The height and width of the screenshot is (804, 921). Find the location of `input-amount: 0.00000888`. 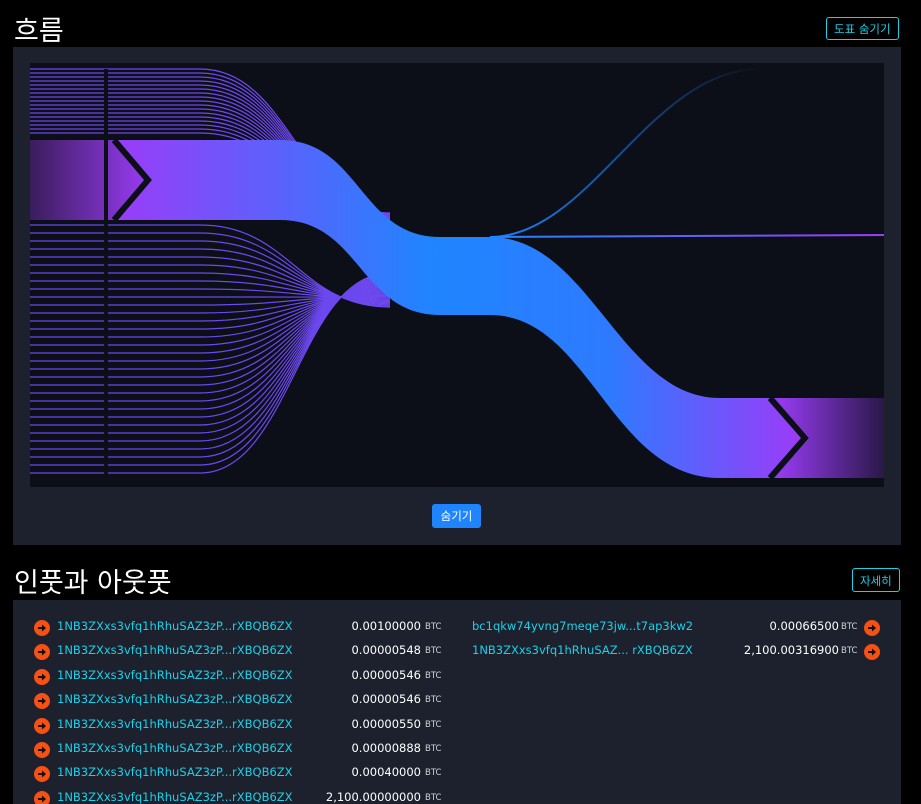

input-amount: 0.00000888 is located at coordinates (386, 748).